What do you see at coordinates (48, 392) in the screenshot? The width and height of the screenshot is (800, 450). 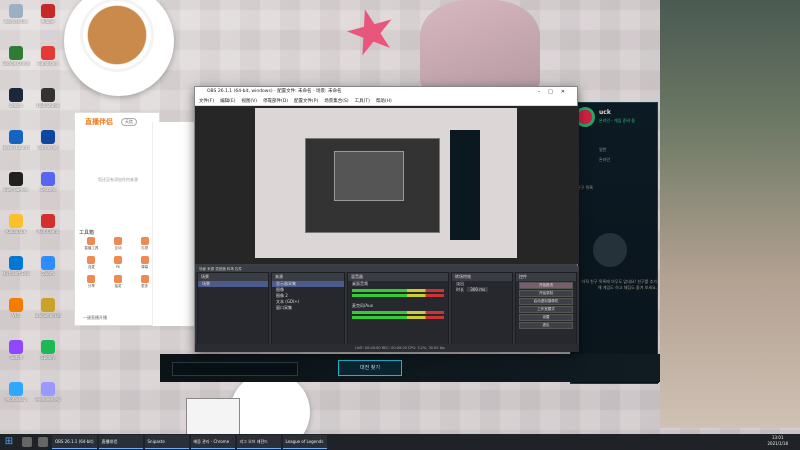 I see `desktop-icon: Premiere Pro` at bounding box center [48, 392].